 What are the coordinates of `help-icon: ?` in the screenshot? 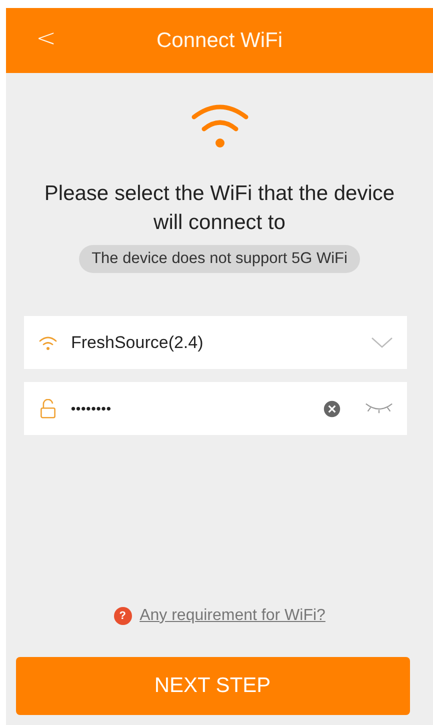 It's located at (123, 616).